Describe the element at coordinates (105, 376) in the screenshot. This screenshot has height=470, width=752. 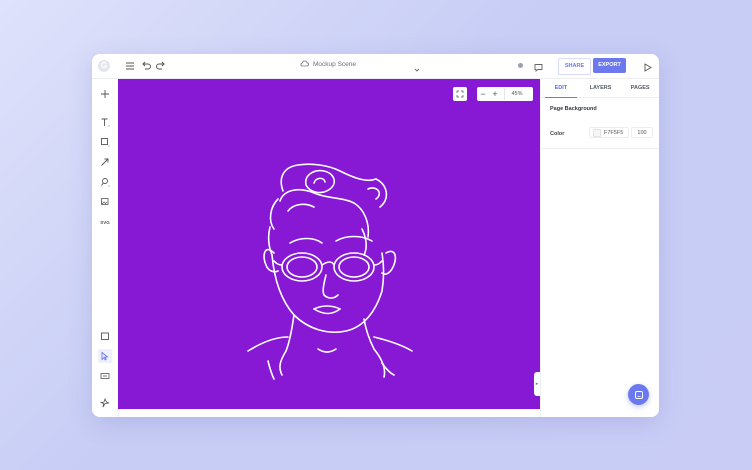
I see `component-icon` at that location.